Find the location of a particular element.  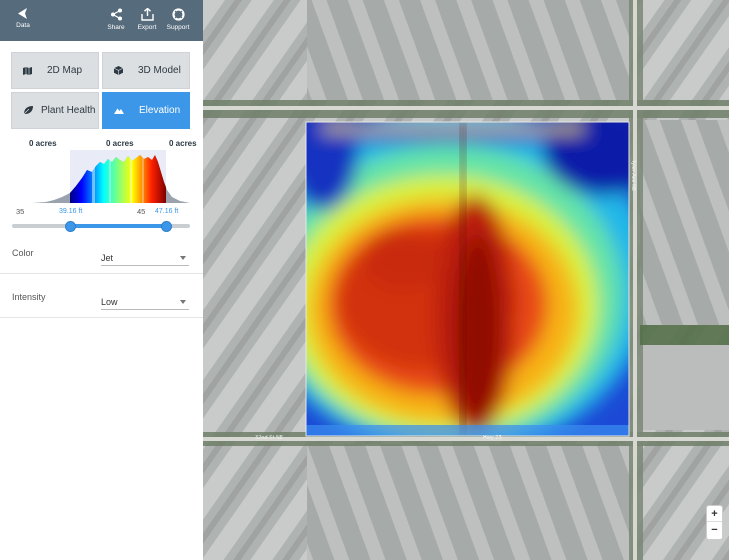

share-icon is located at coordinates (116, 14).